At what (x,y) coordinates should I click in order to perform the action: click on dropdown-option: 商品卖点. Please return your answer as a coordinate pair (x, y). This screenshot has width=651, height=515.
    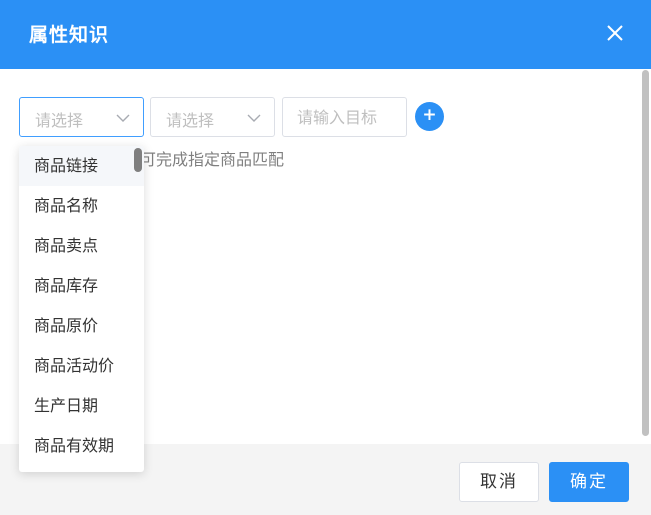
    Looking at the image, I should click on (81, 246).